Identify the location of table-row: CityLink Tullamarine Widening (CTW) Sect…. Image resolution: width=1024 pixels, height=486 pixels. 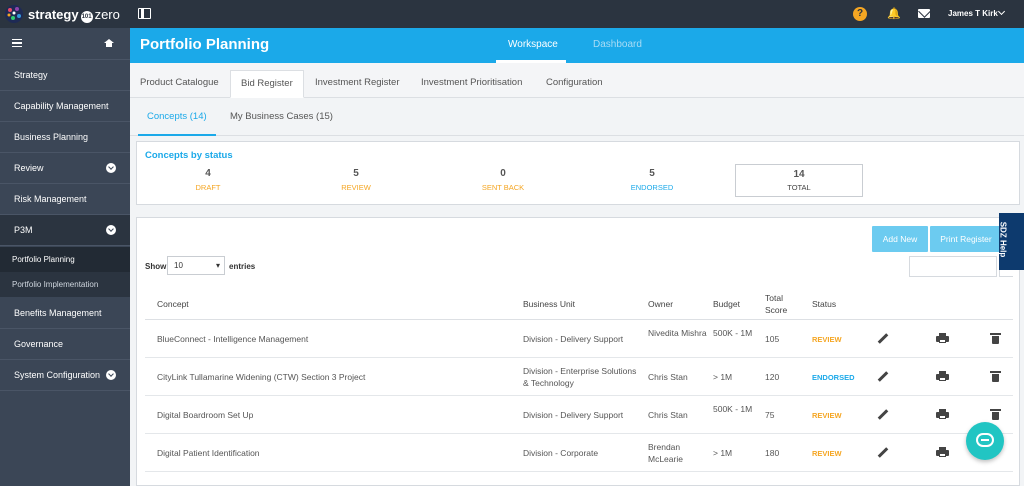
(579, 377).